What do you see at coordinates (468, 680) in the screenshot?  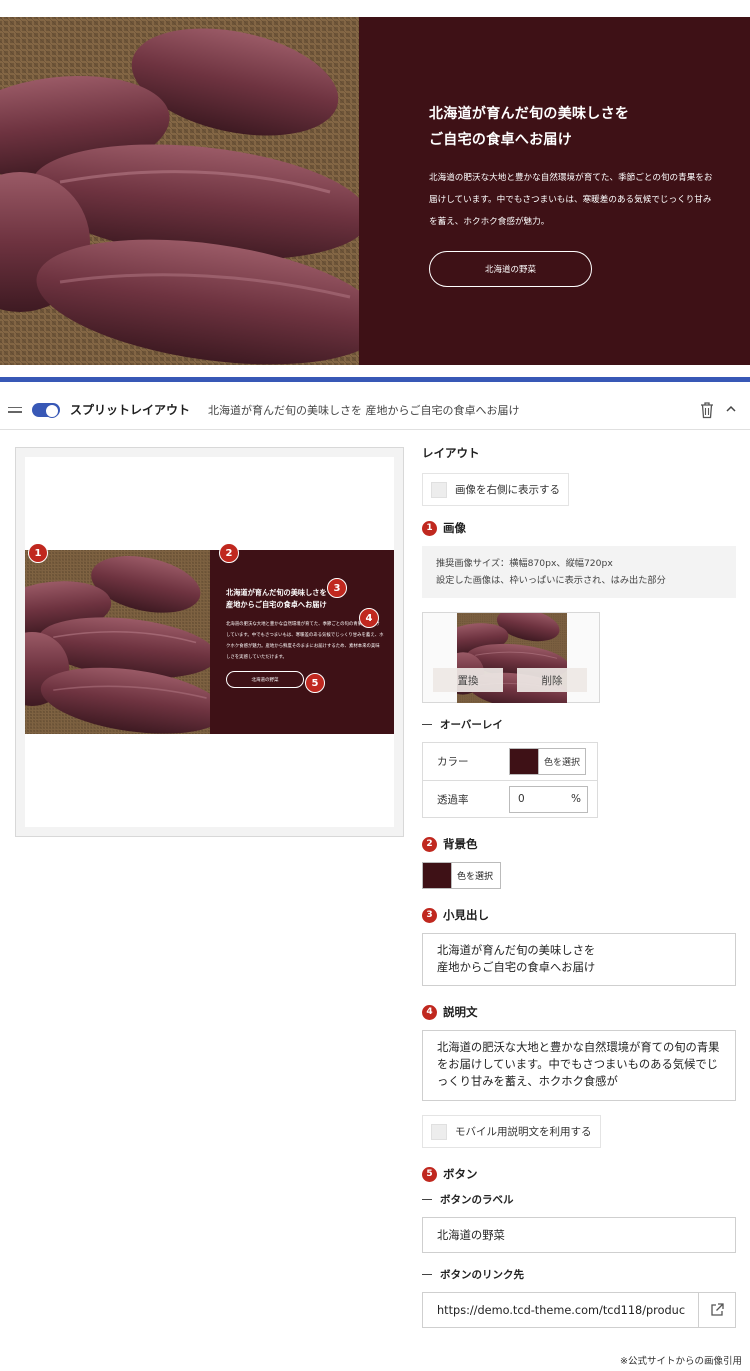 I see `replace-image-button: 置換` at bounding box center [468, 680].